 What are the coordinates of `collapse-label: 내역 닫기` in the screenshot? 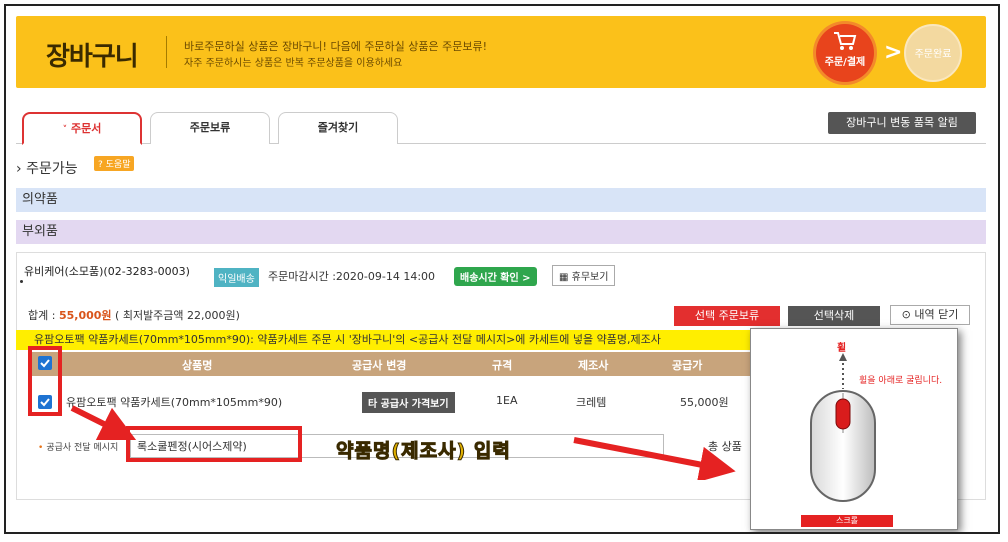 It's located at (936, 314).